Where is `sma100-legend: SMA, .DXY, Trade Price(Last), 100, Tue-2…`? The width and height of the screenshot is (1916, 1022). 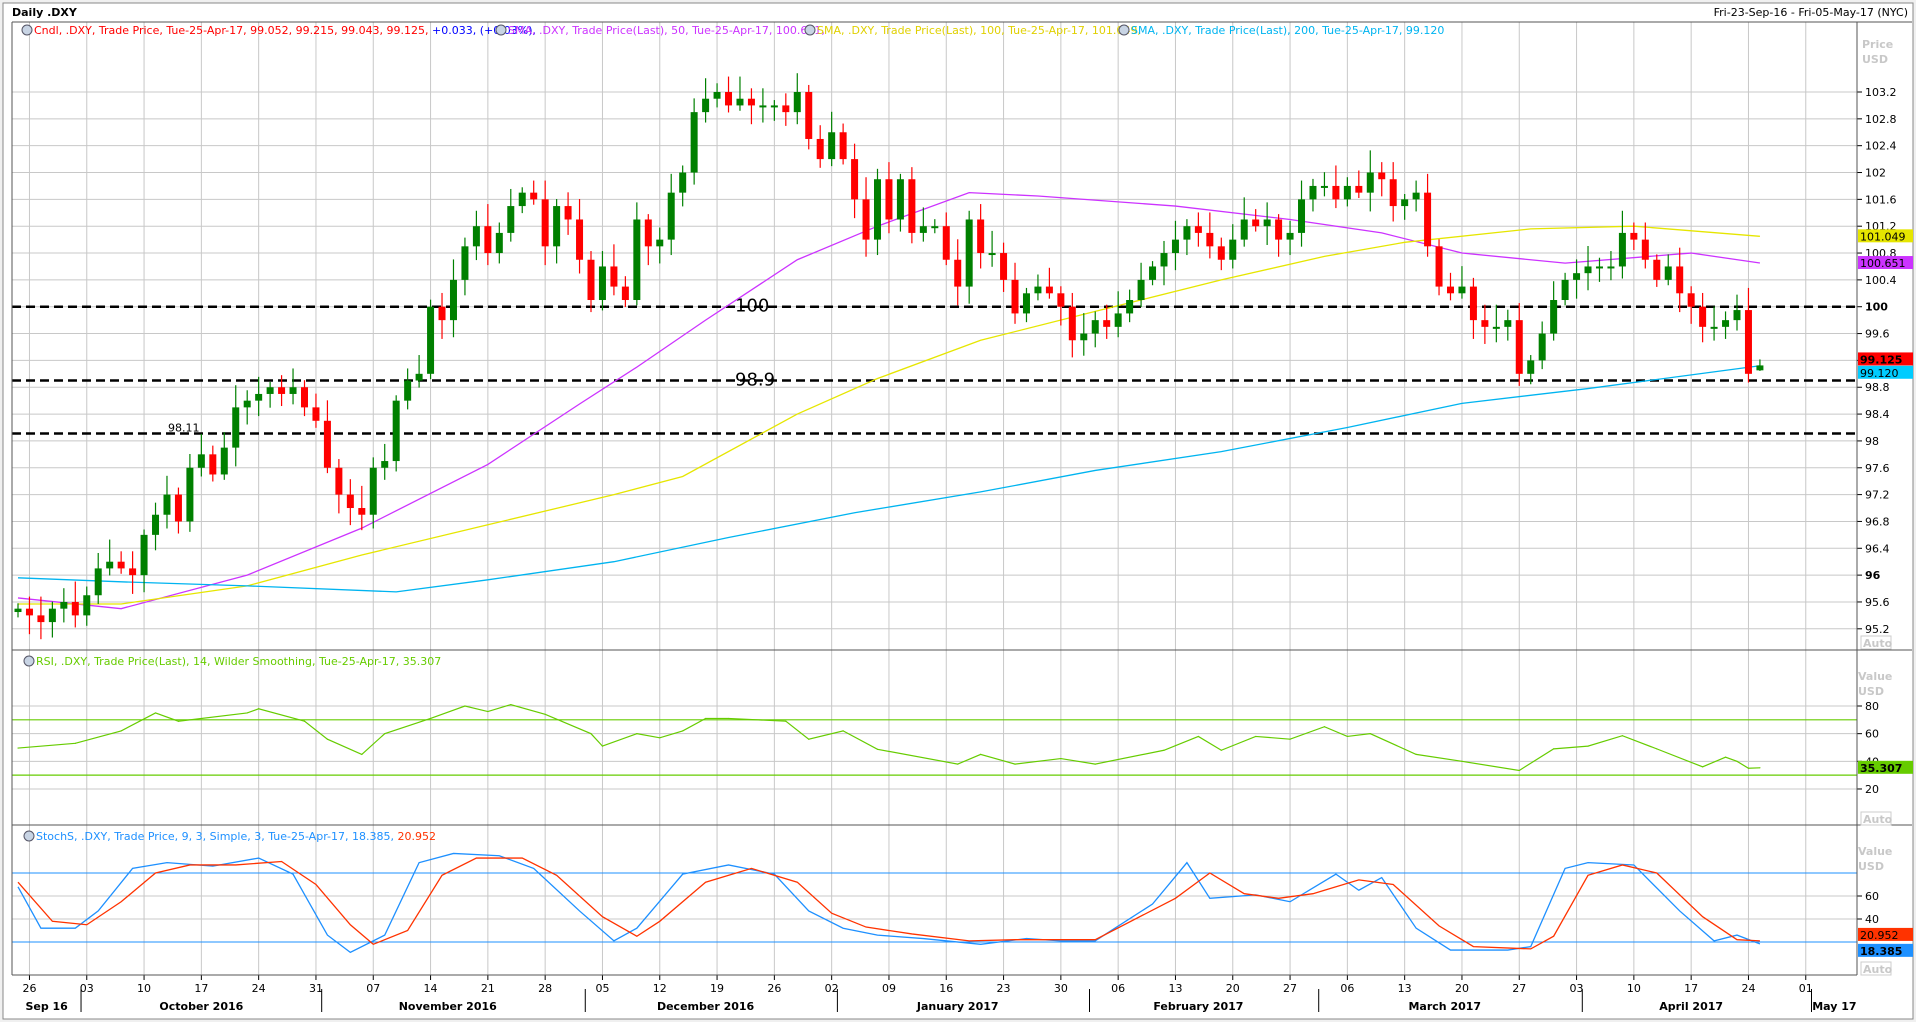 sma100-legend: SMA, .DXY, Trade Price(Last), 100, Tue-2… is located at coordinates (979, 30).